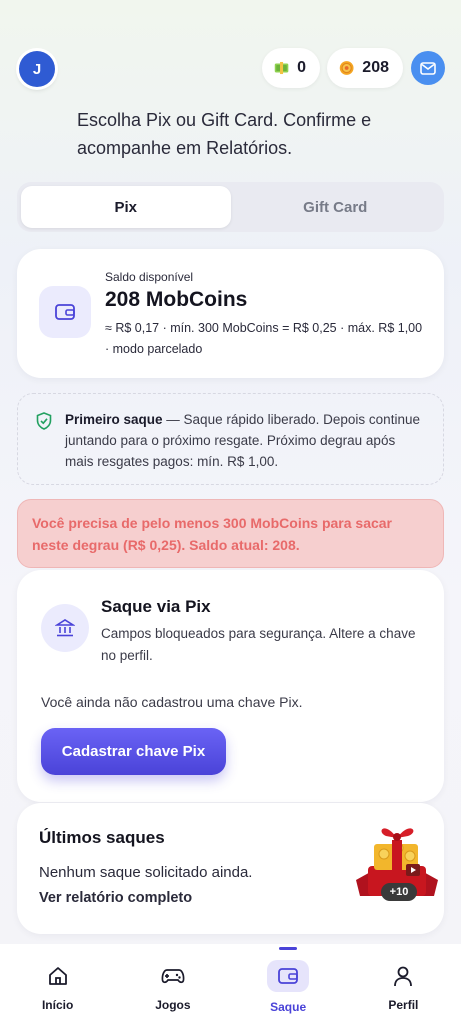 This screenshot has width=461, height=1024. What do you see at coordinates (301, 67) in the screenshot?
I see `cash-count: 0` at bounding box center [301, 67].